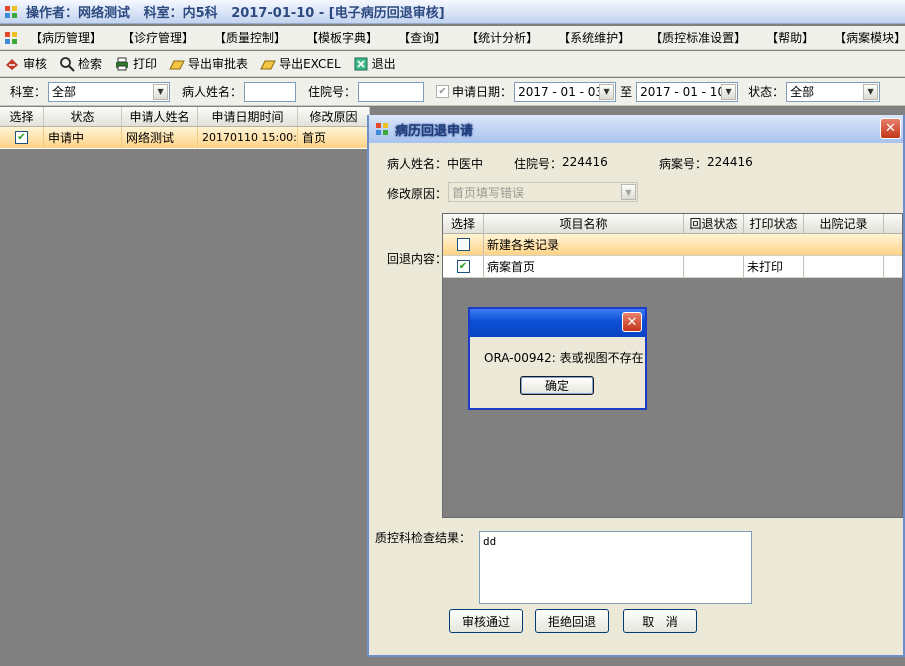  I want to click on menu-item-help: 【帮助】, so click(790, 37).